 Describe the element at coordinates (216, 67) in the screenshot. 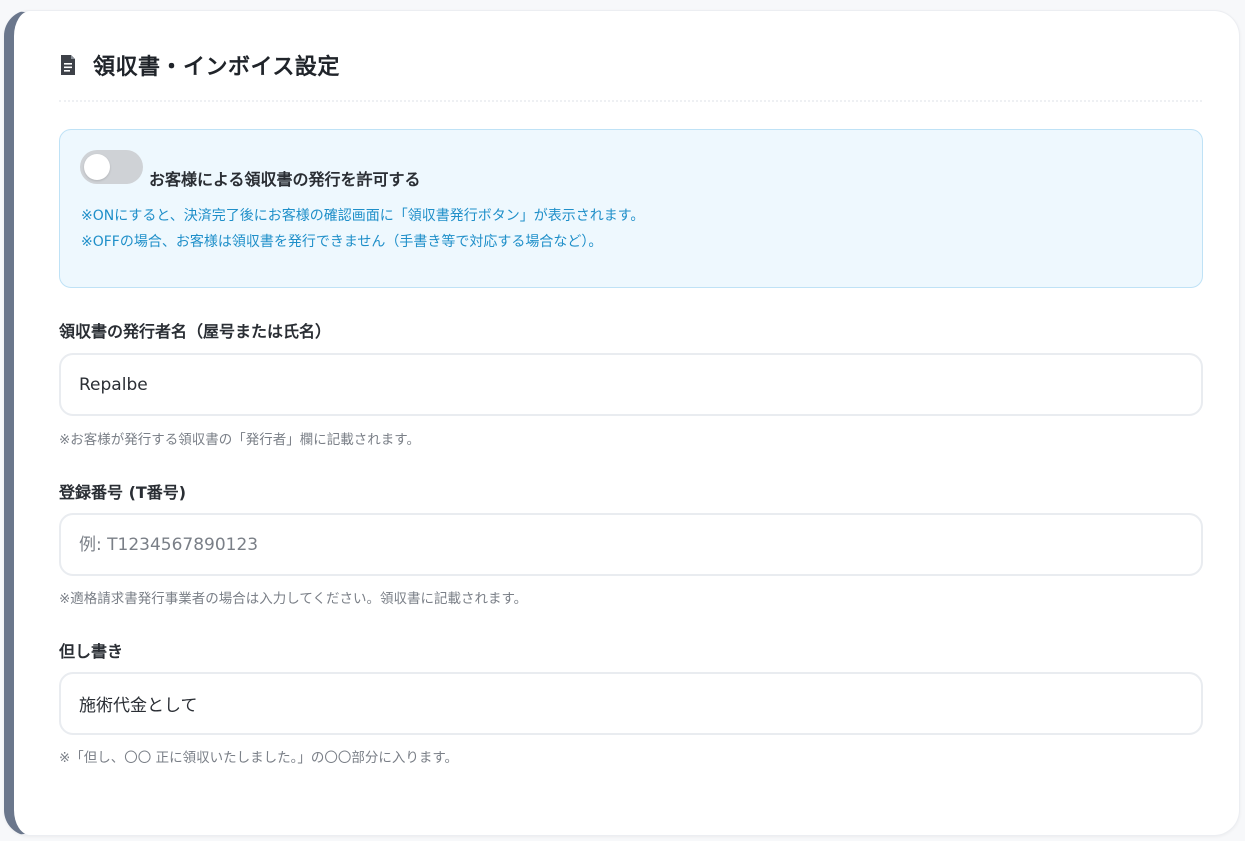

I see `page-title: 領収書・インボイス設定` at that location.